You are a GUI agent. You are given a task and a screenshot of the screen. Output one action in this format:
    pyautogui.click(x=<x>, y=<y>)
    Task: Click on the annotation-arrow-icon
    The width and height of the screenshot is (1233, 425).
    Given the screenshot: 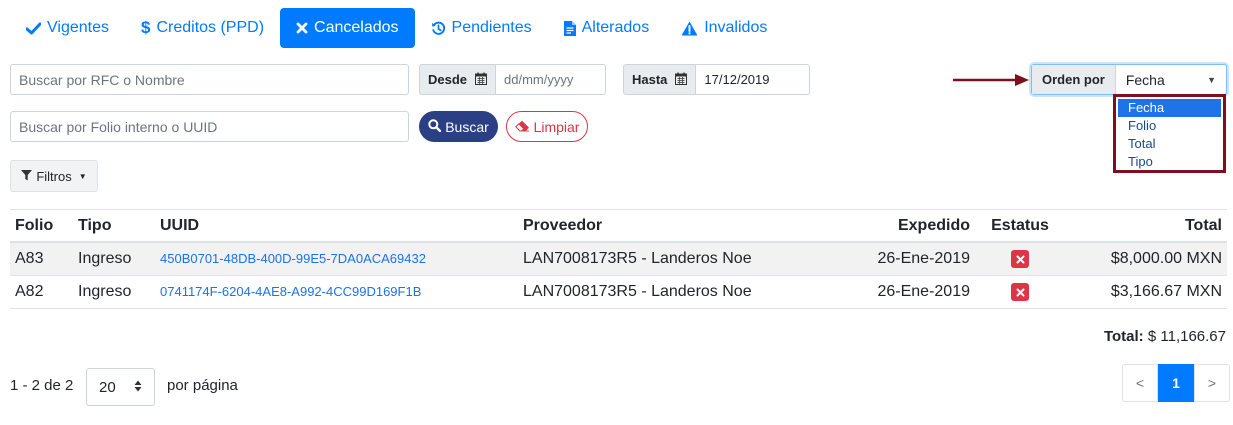 What is the action you would take?
    pyautogui.click(x=991, y=80)
    